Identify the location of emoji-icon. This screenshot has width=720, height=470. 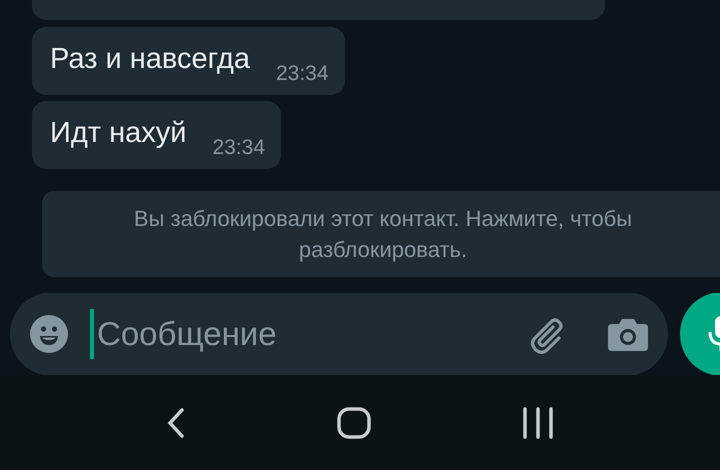
(49, 333).